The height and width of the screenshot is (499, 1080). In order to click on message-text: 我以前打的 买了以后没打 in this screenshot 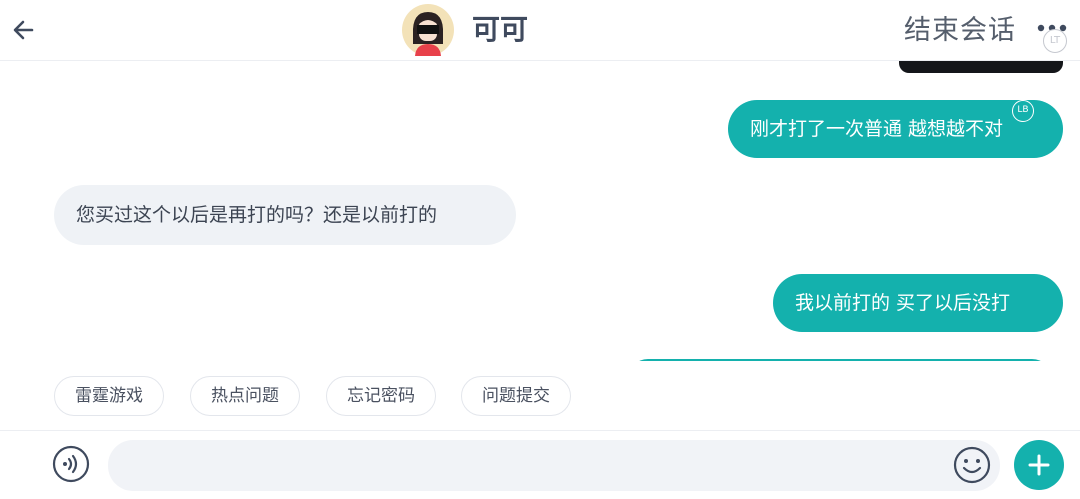, I will do `click(903, 303)`.